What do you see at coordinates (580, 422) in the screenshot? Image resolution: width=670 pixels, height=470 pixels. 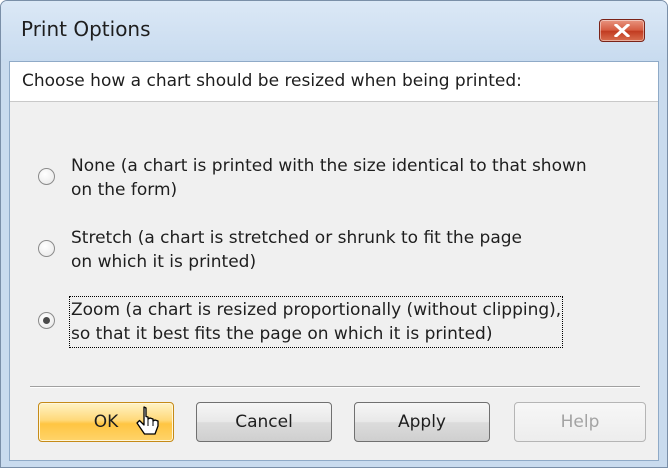 I see `help-button: Help` at bounding box center [580, 422].